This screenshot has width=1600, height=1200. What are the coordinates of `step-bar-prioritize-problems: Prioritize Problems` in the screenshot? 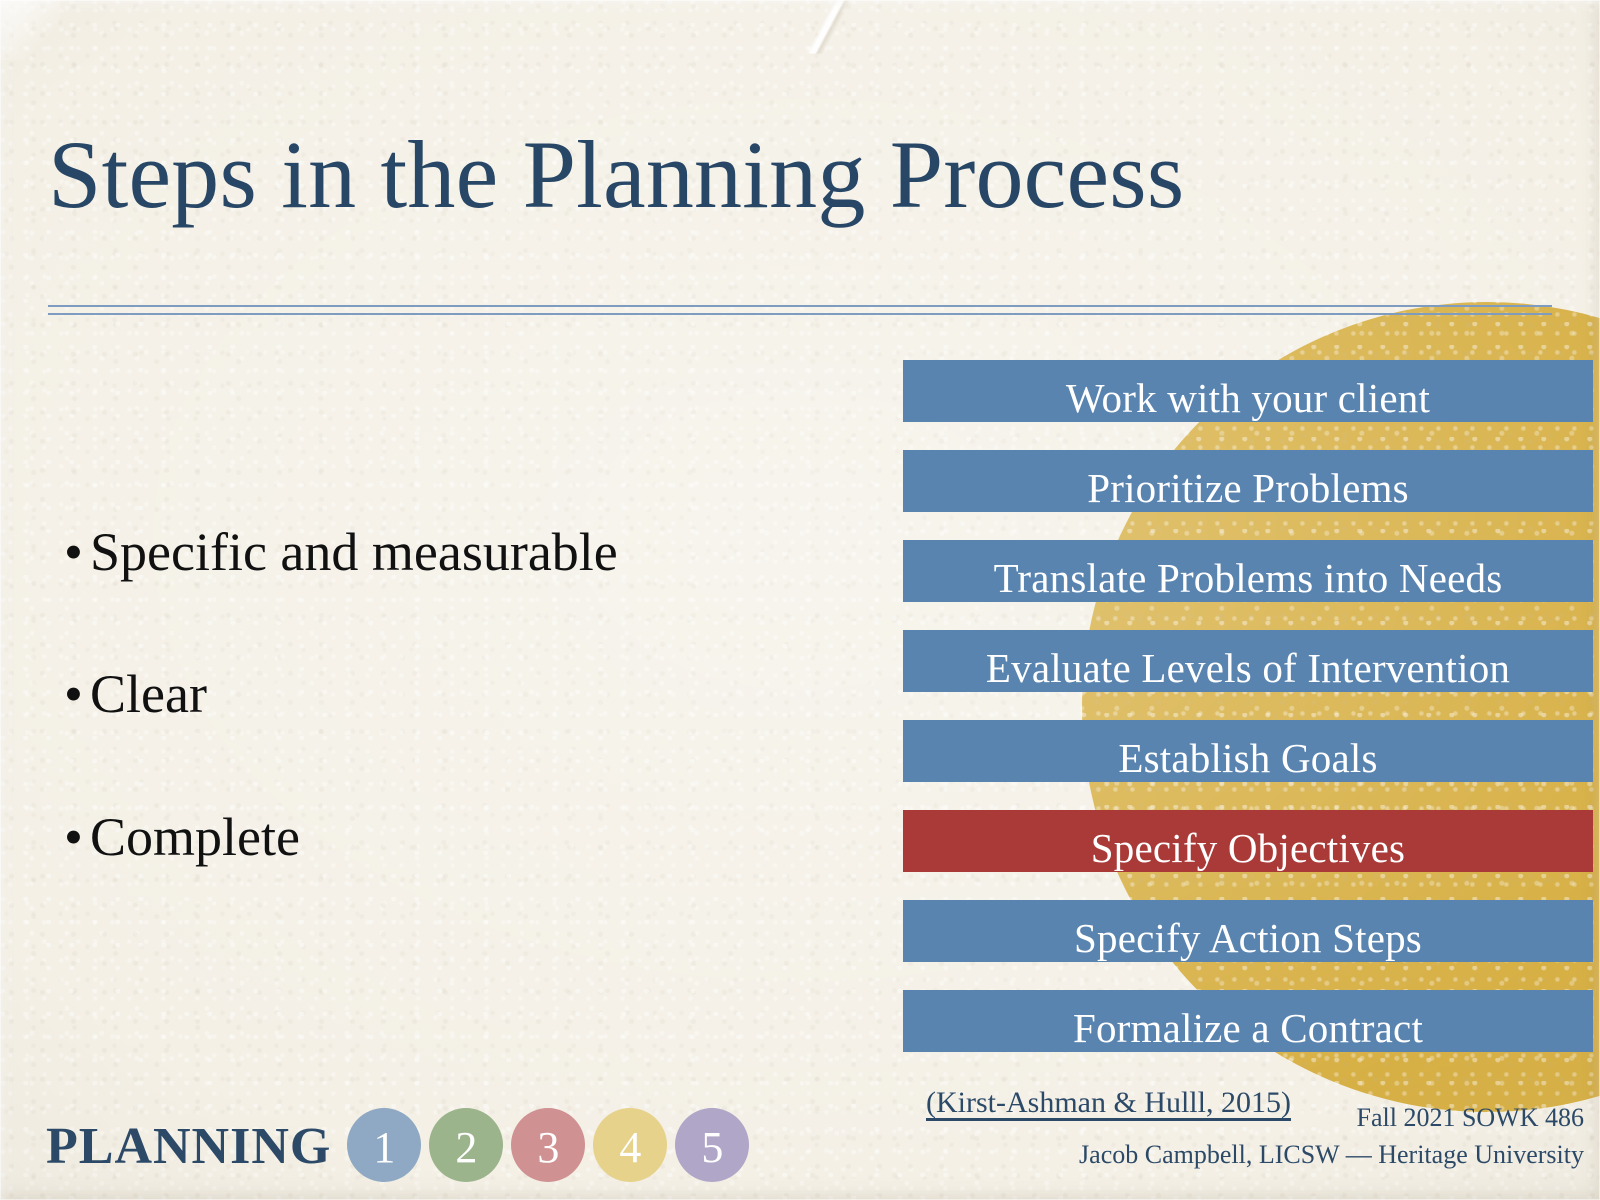 It's located at (1248, 481).